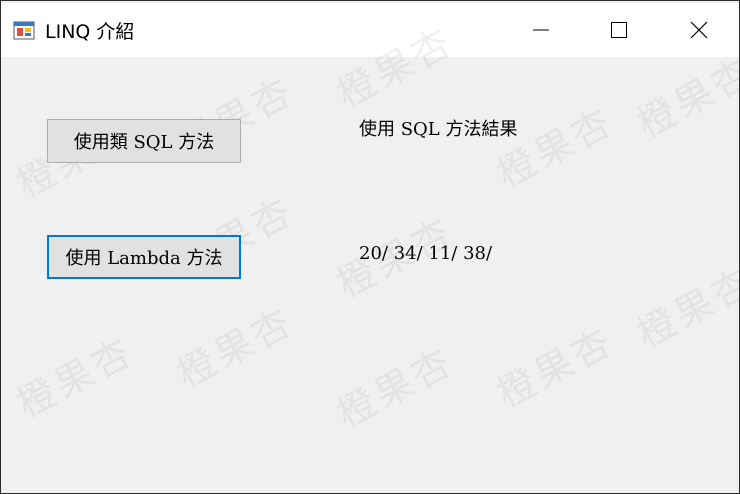 This screenshot has height=494, width=740. I want to click on minimize-icon, so click(541, 30).